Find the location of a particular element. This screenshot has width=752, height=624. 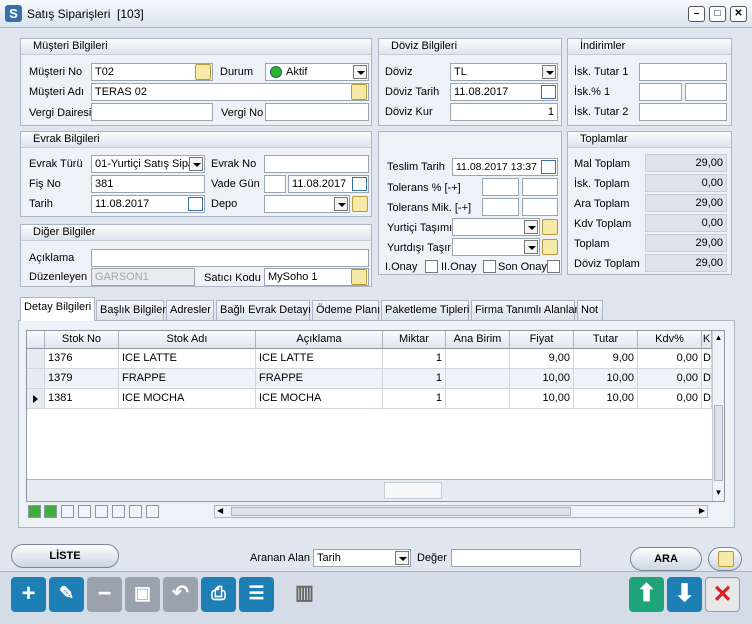

ionay-checkbox is located at coordinates (431, 266).